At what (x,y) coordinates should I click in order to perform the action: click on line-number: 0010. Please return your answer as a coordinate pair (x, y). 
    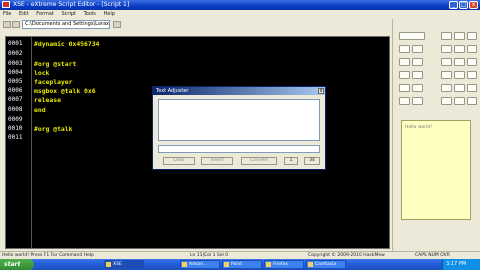
    Looking at the image, I should click on (15, 128).